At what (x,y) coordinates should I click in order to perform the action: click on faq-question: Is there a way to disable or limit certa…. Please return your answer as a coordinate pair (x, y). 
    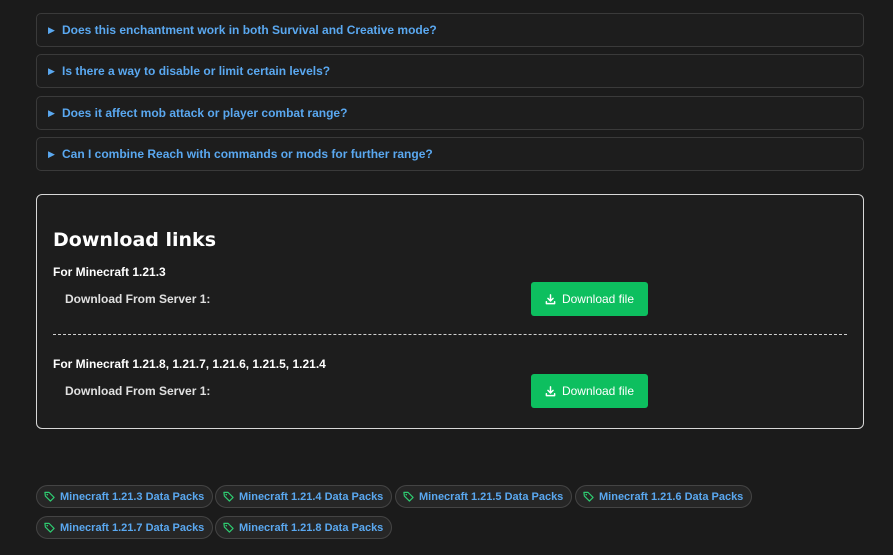
    Looking at the image, I should click on (196, 71).